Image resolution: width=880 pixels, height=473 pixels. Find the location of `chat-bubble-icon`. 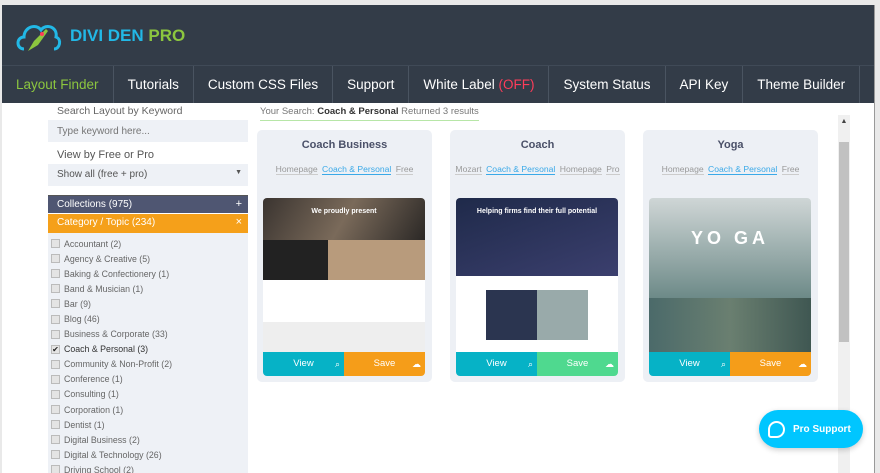

chat-bubble-icon is located at coordinates (776, 429).